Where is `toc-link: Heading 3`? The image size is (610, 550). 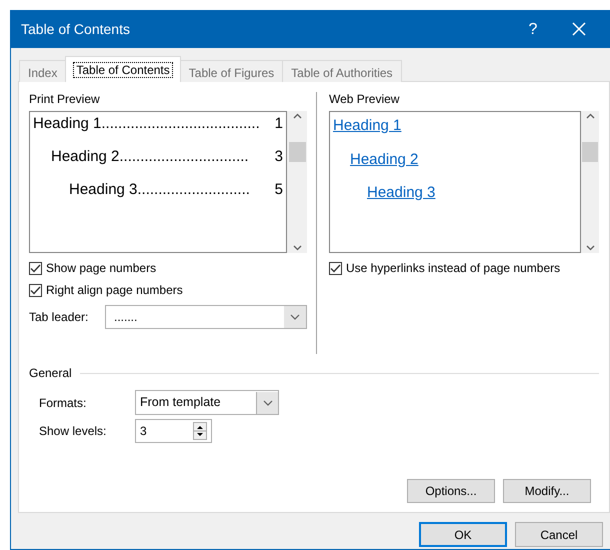 toc-link: Heading 3 is located at coordinates (401, 193).